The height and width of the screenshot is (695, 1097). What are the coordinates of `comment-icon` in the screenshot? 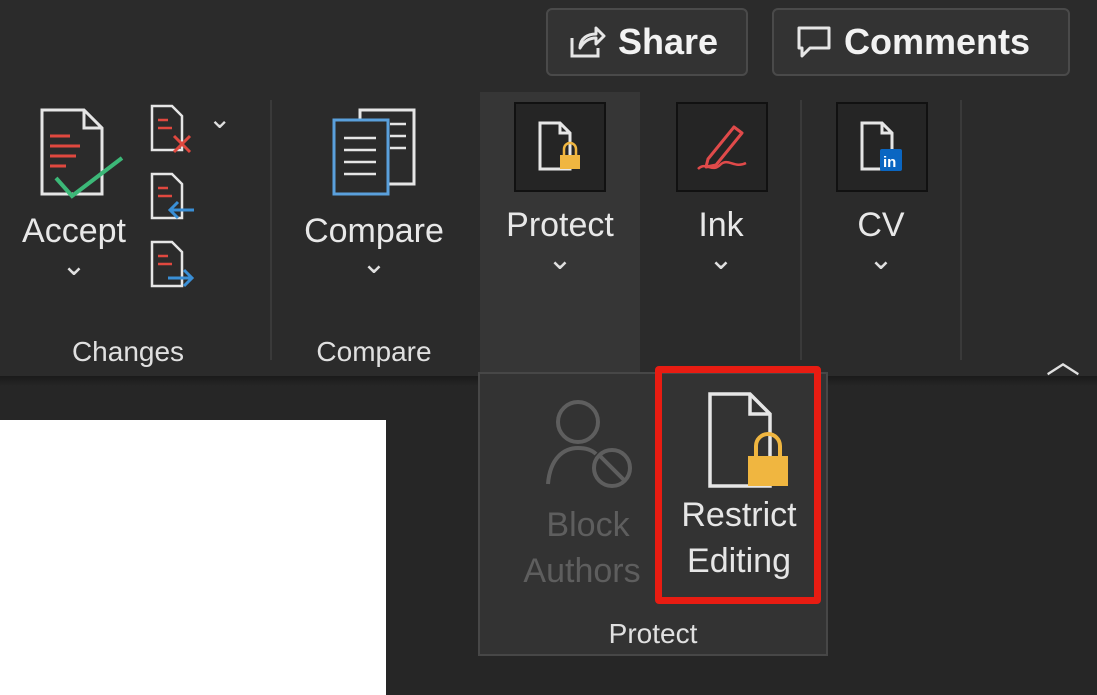 It's located at (814, 42).